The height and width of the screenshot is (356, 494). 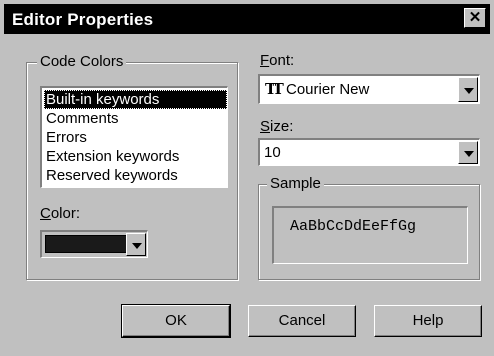 I want to click on font-select: TT Courier New, so click(x=369, y=89).